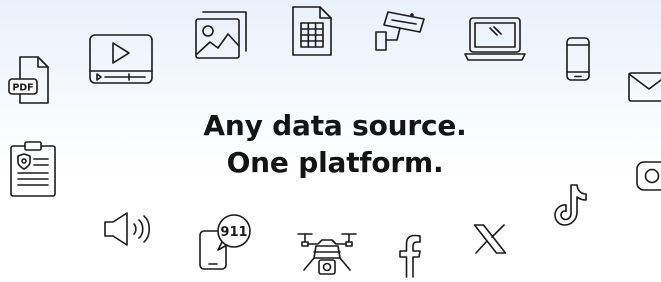 This screenshot has width=661, height=282. I want to click on instagram-icon, so click(648, 176).